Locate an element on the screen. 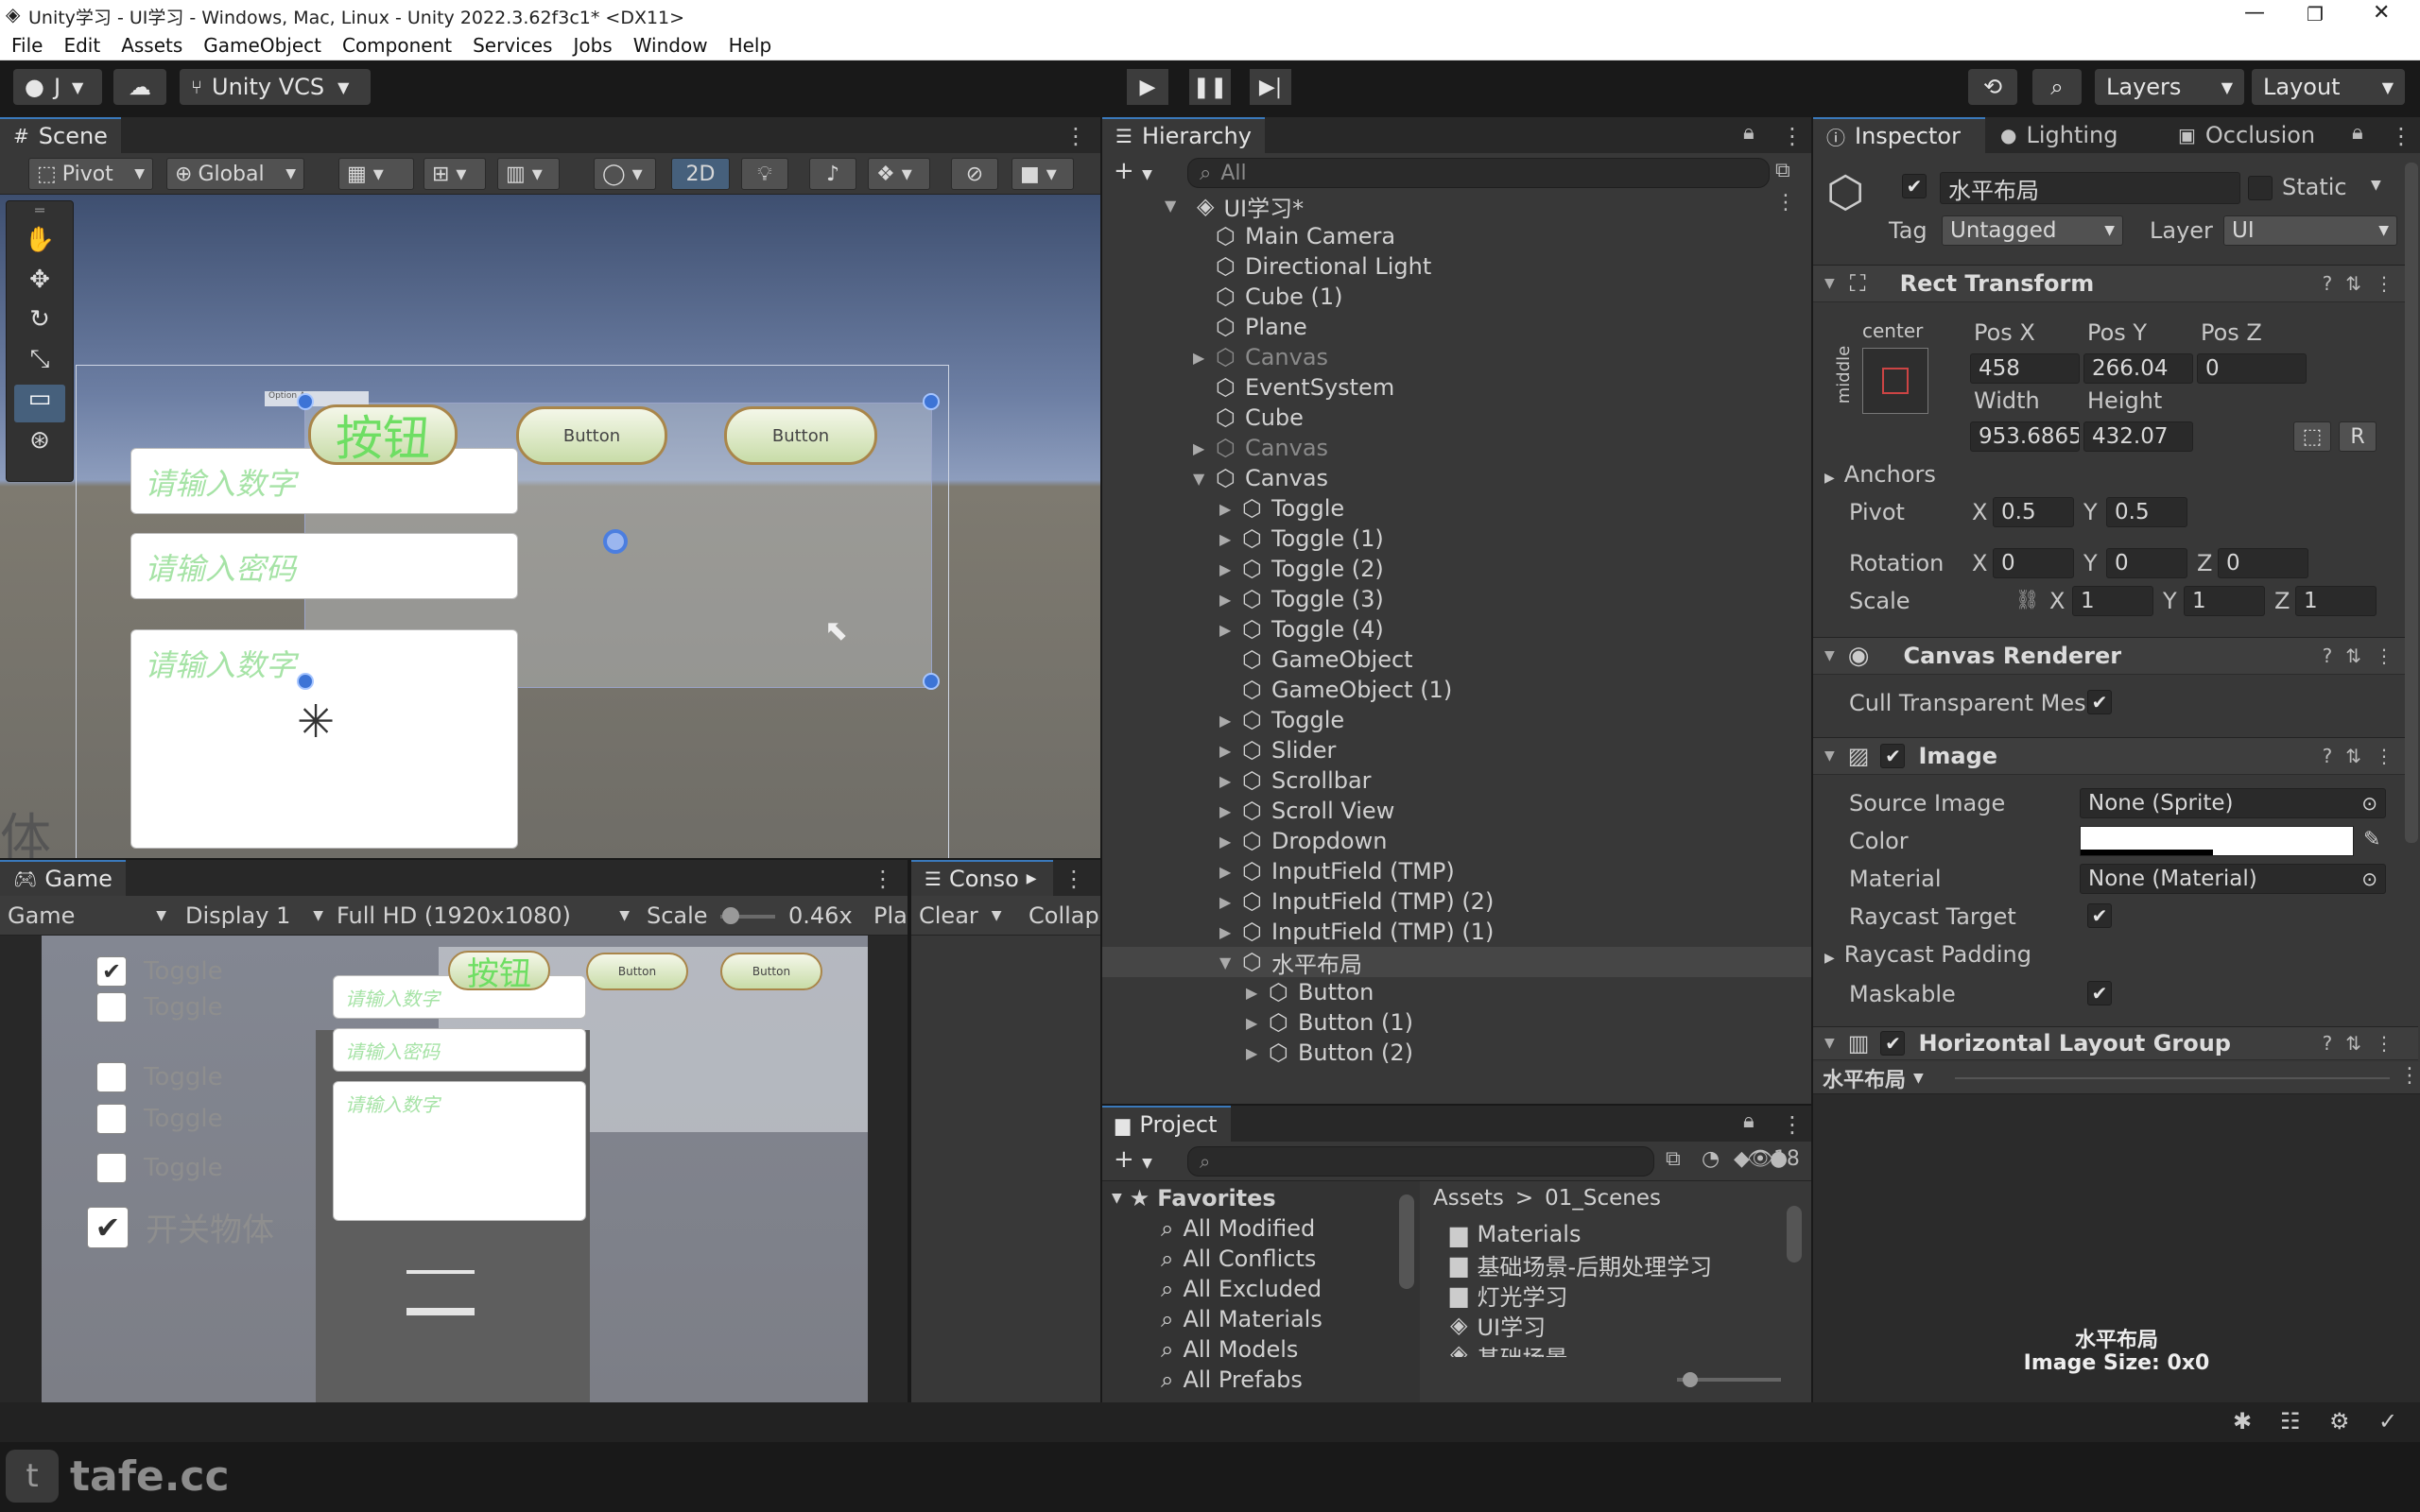 The width and height of the screenshot is (2420, 1512). scale-x-field: 1 is located at coordinates (2112, 601).